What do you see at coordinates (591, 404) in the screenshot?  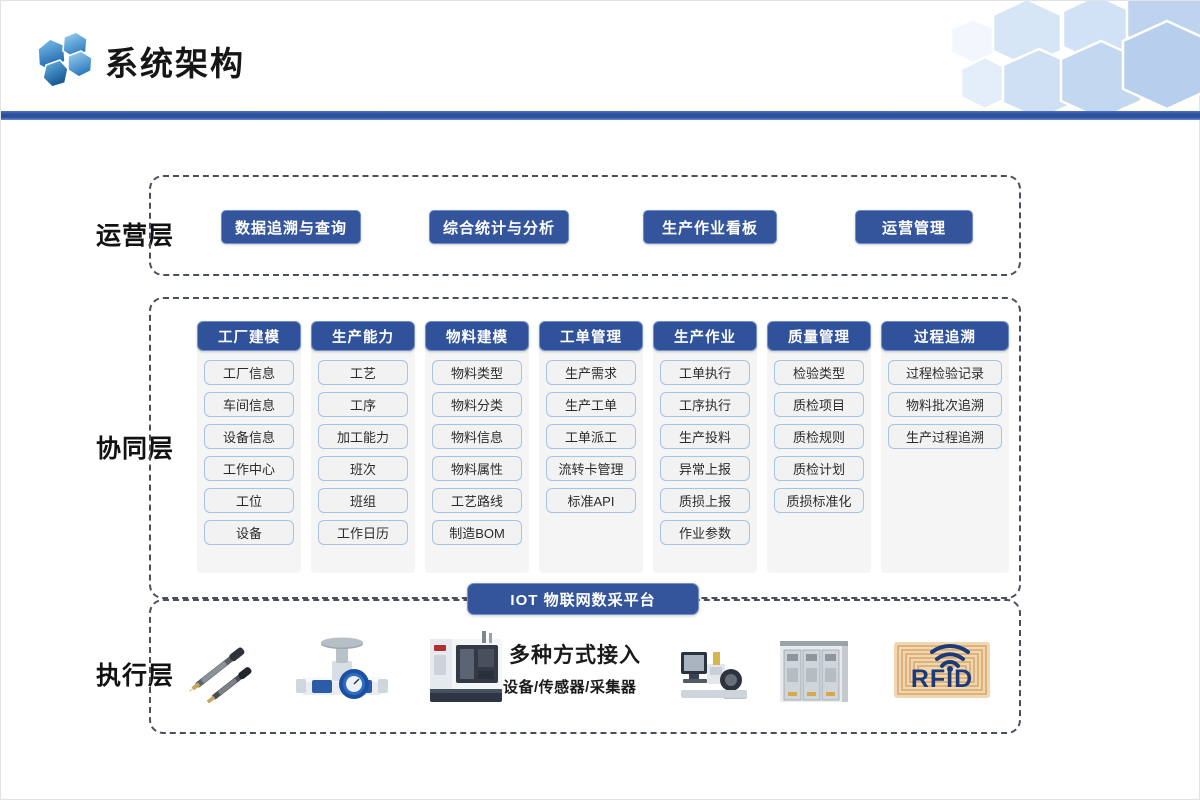 I see `item-pill: 生产工单` at bounding box center [591, 404].